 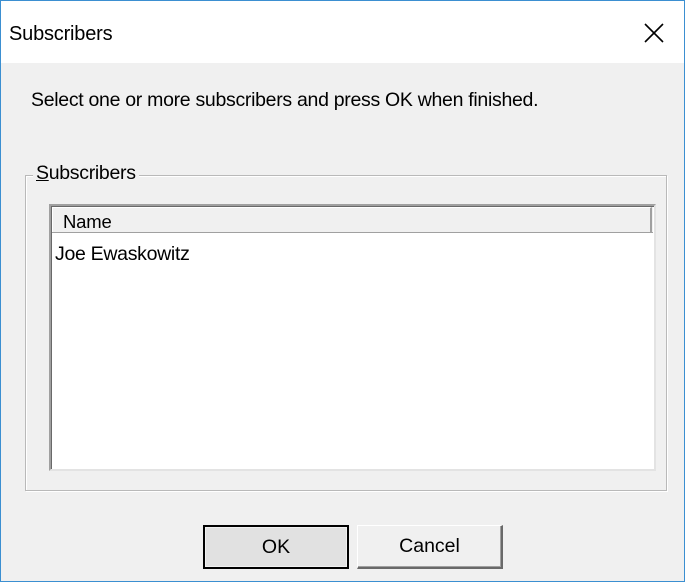 I want to click on close-button, so click(x=654, y=33).